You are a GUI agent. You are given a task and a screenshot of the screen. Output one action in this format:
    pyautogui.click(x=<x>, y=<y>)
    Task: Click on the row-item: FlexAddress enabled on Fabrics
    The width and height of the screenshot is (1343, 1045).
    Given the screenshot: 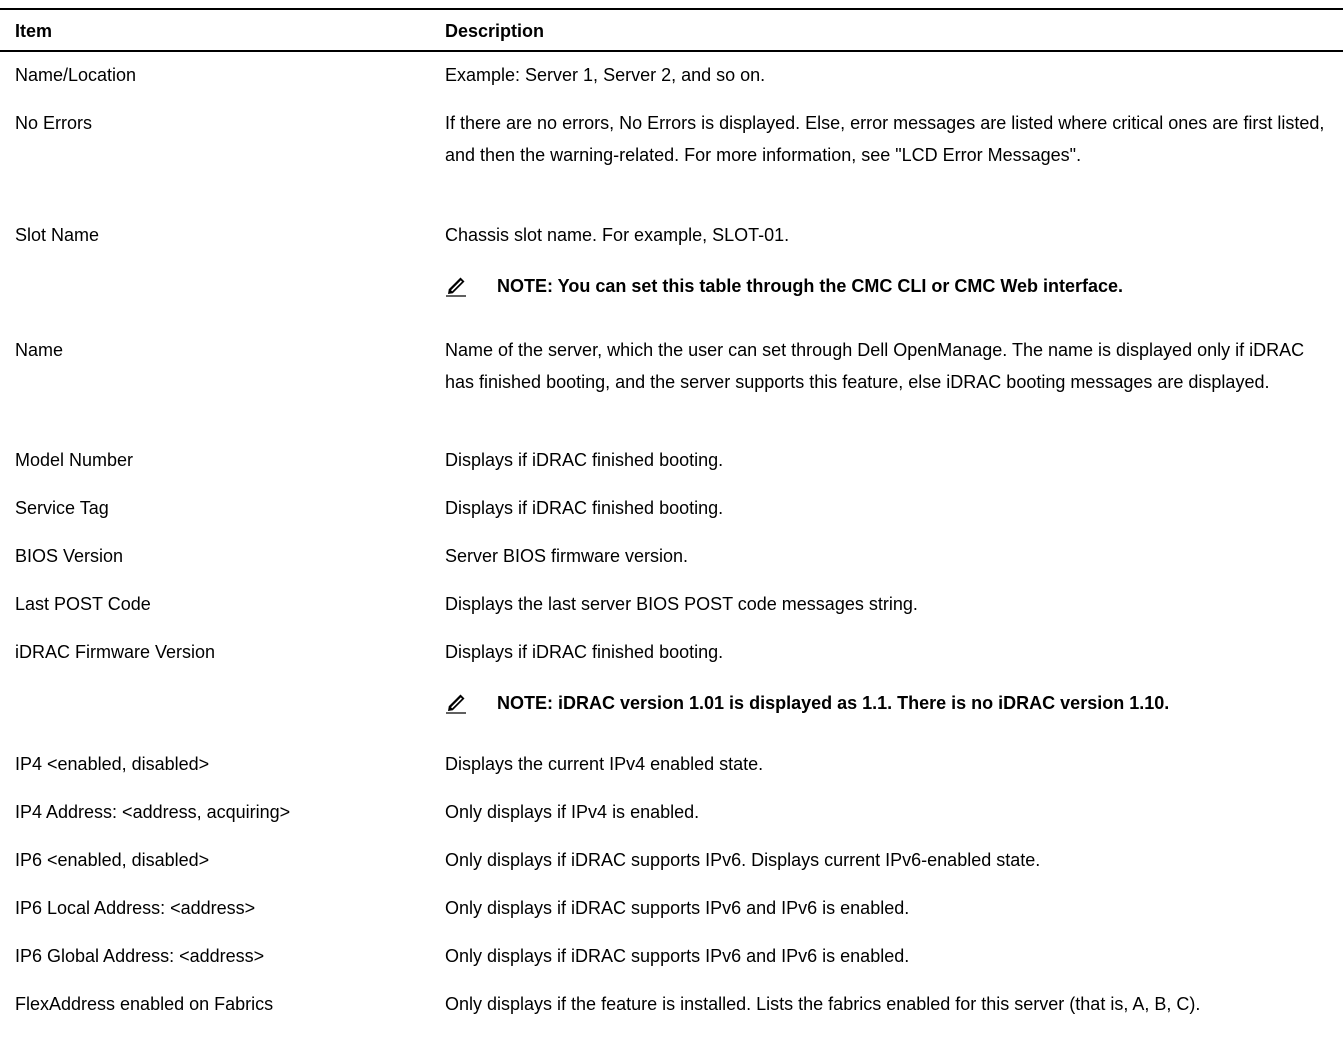 What is the action you would take?
    pyautogui.click(x=144, y=1004)
    